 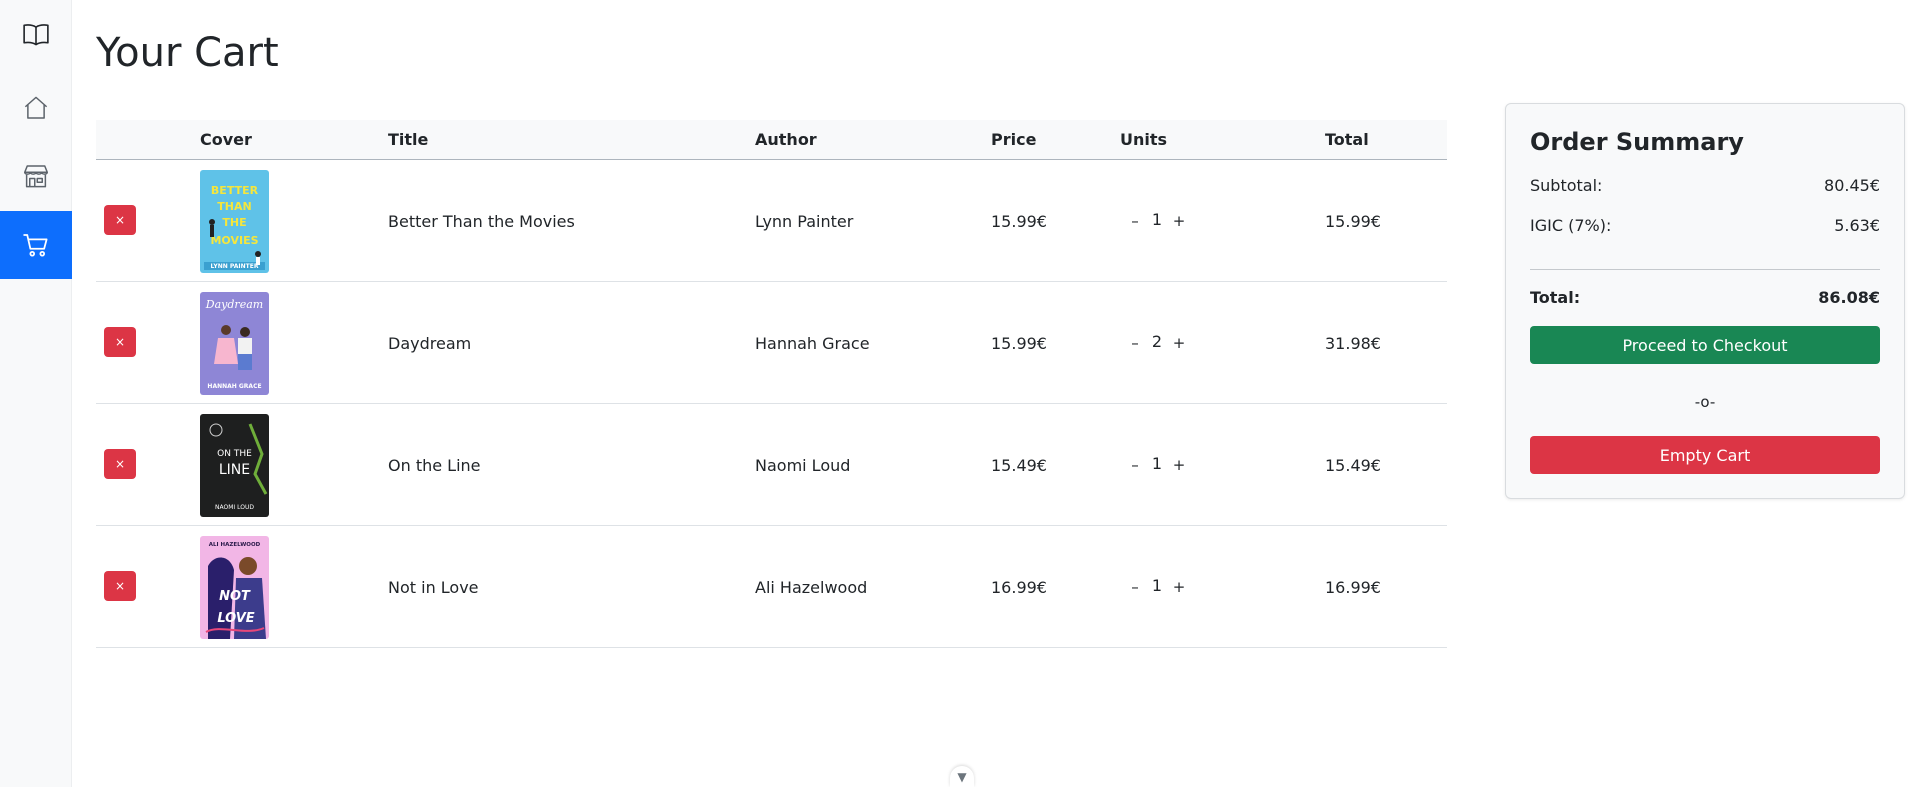 What do you see at coordinates (235, 596) in the screenshot?
I see `svg-text: NOT` at bounding box center [235, 596].